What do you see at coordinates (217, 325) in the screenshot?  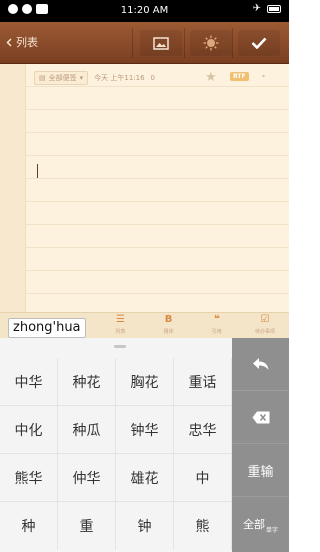 I see `quote-button: ❝ 引用` at bounding box center [217, 325].